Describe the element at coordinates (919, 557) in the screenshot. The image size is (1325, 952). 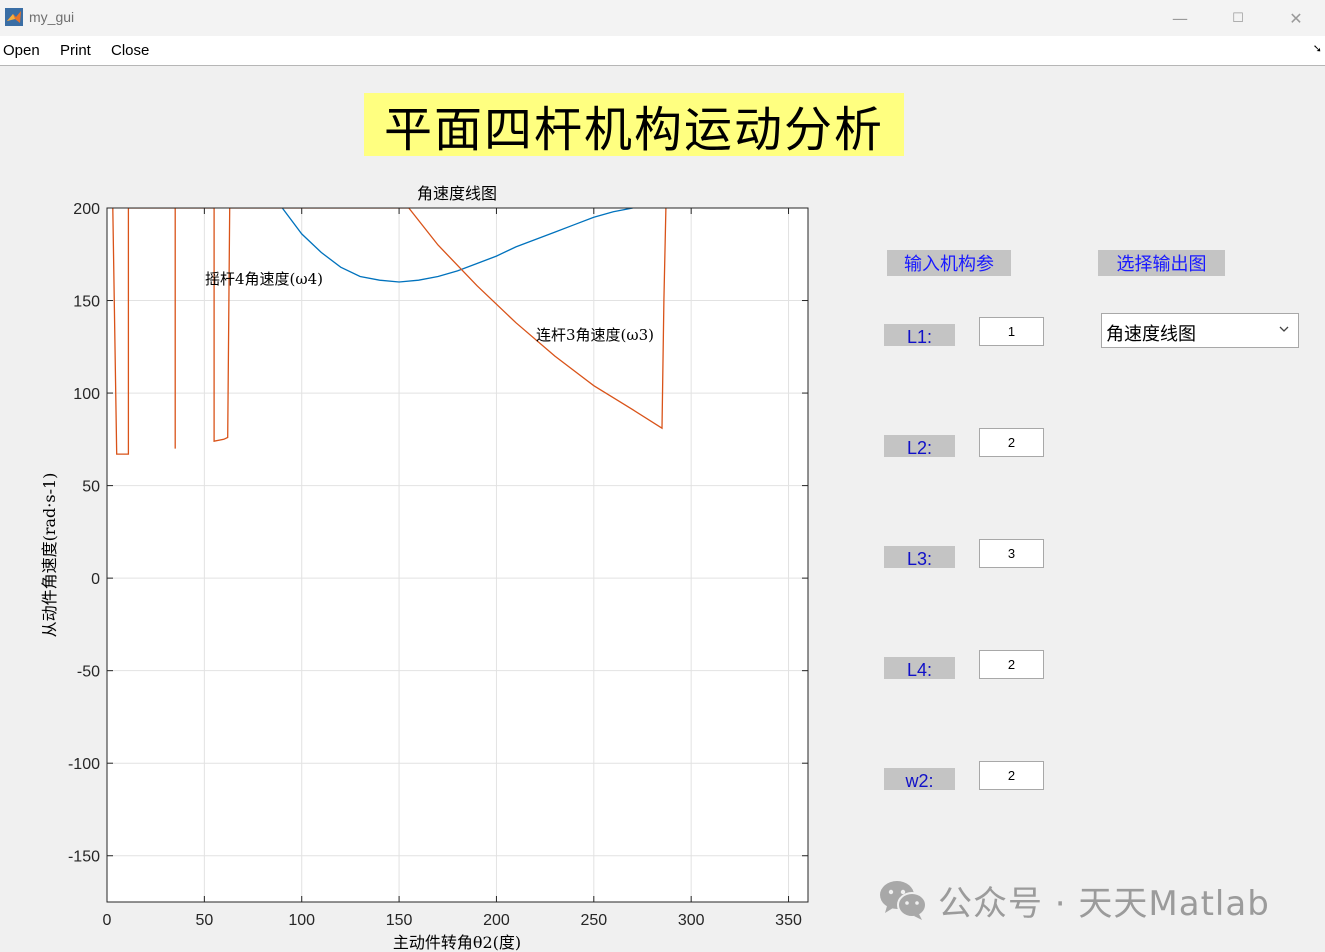
I see `l3-label: L3:` at that location.